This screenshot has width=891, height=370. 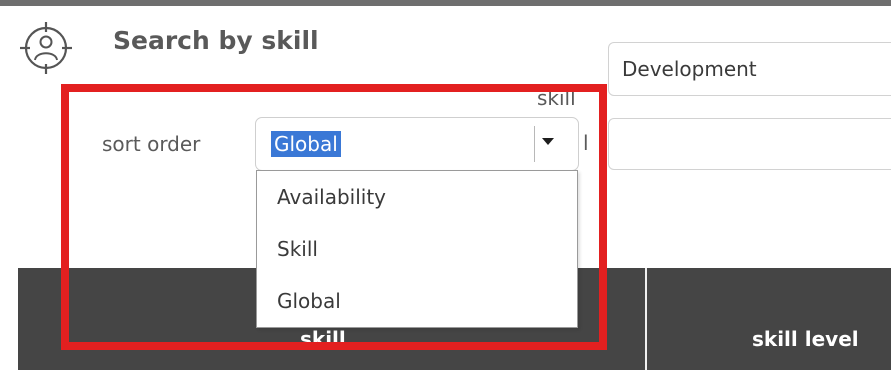 What do you see at coordinates (556, 98) in the screenshot?
I see `skill-label: skill` at bounding box center [556, 98].